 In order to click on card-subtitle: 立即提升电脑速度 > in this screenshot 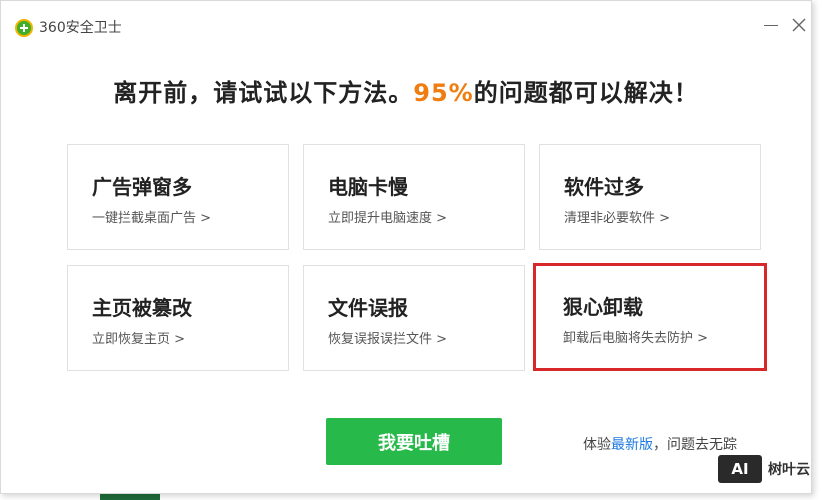, I will do `click(388, 218)`.